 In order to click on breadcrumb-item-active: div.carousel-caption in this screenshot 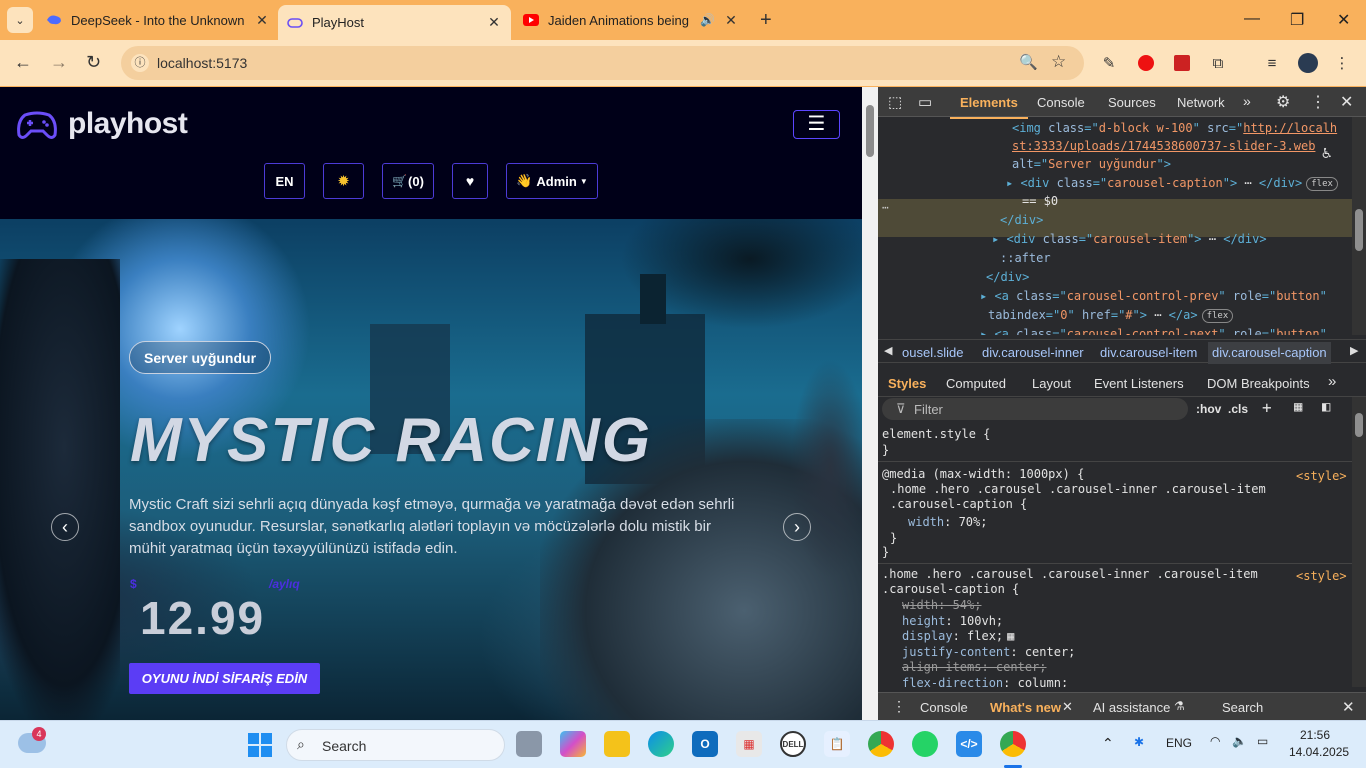, I will do `click(1269, 353)`.